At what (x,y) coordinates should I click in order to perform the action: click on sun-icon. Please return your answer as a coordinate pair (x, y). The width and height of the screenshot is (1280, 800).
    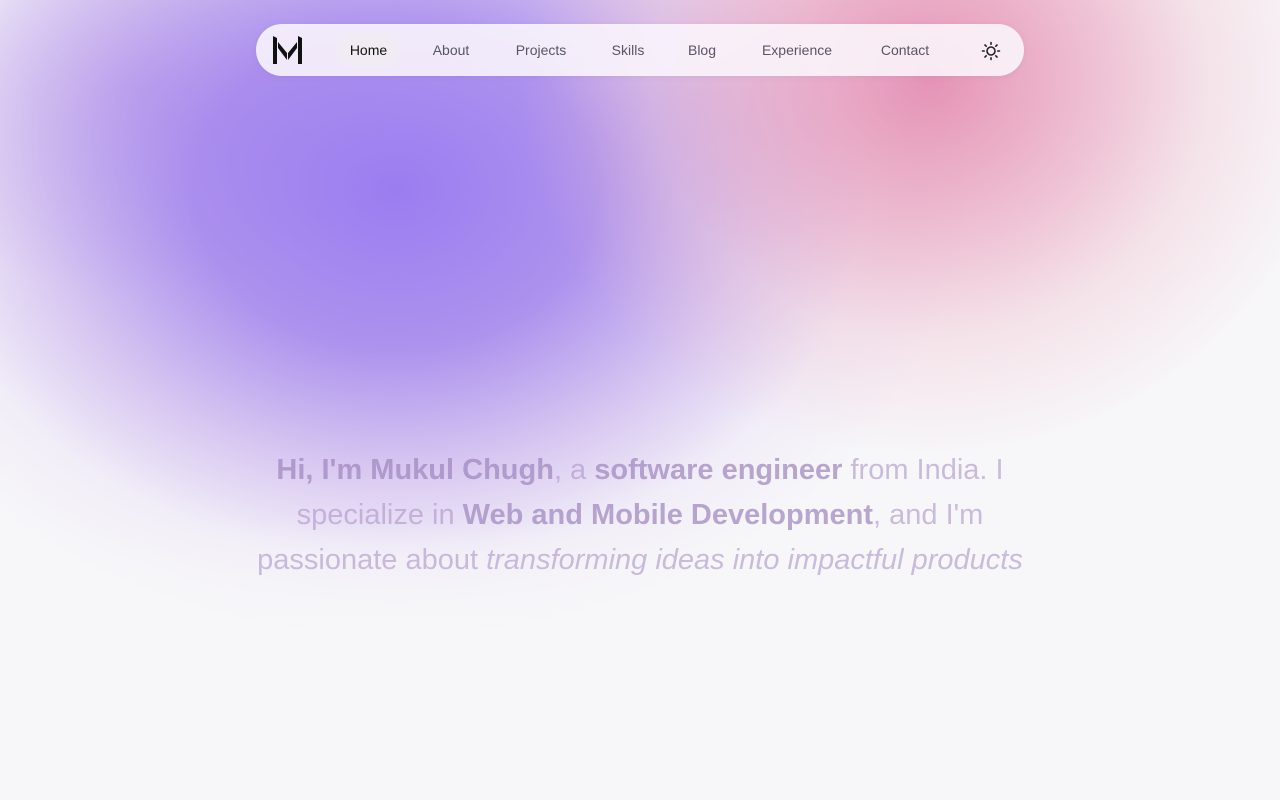
    Looking at the image, I should click on (991, 51).